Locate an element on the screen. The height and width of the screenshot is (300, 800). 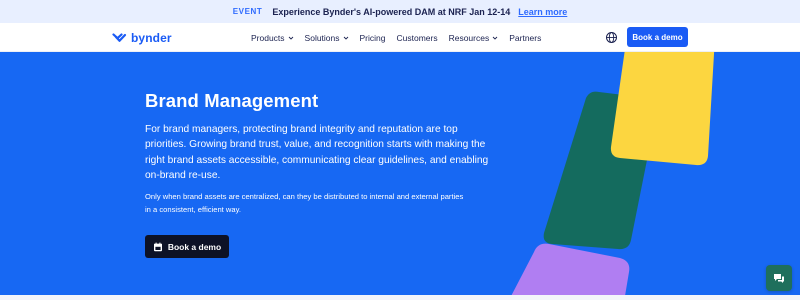
logo-text: bynder is located at coordinates (151, 37).